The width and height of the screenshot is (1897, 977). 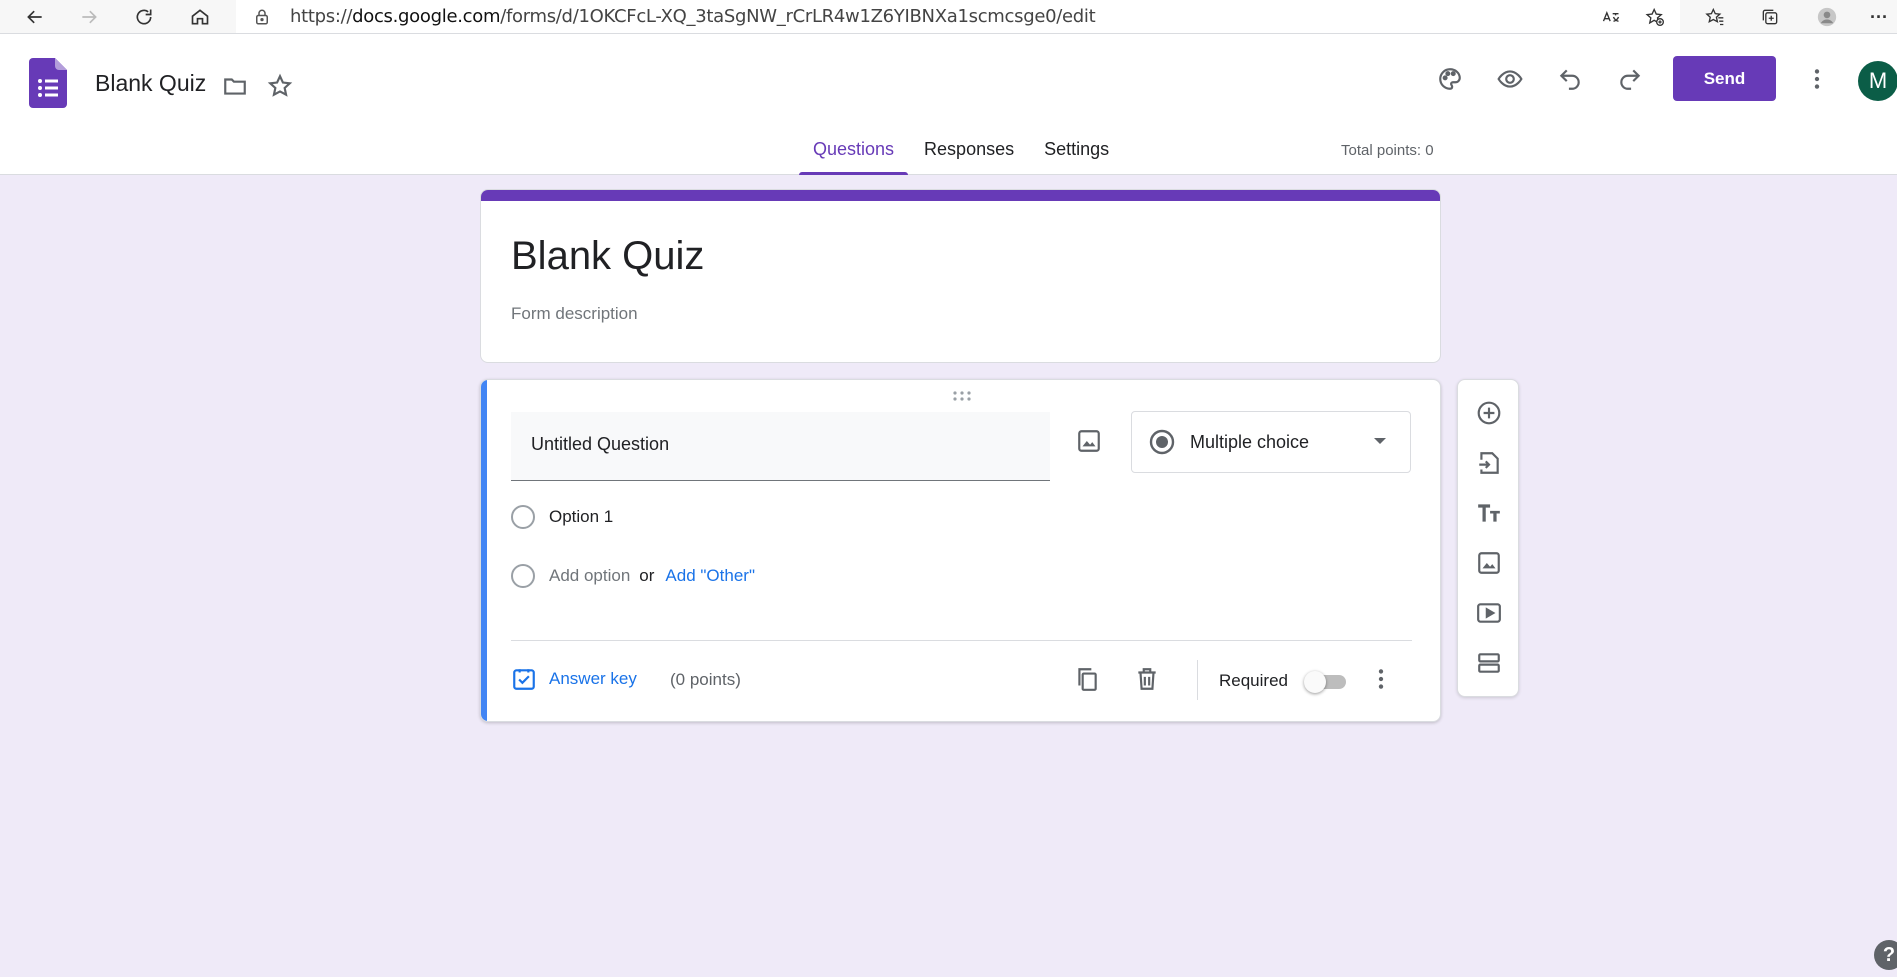 What do you see at coordinates (1253, 680) in the screenshot?
I see `required-label: Required` at bounding box center [1253, 680].